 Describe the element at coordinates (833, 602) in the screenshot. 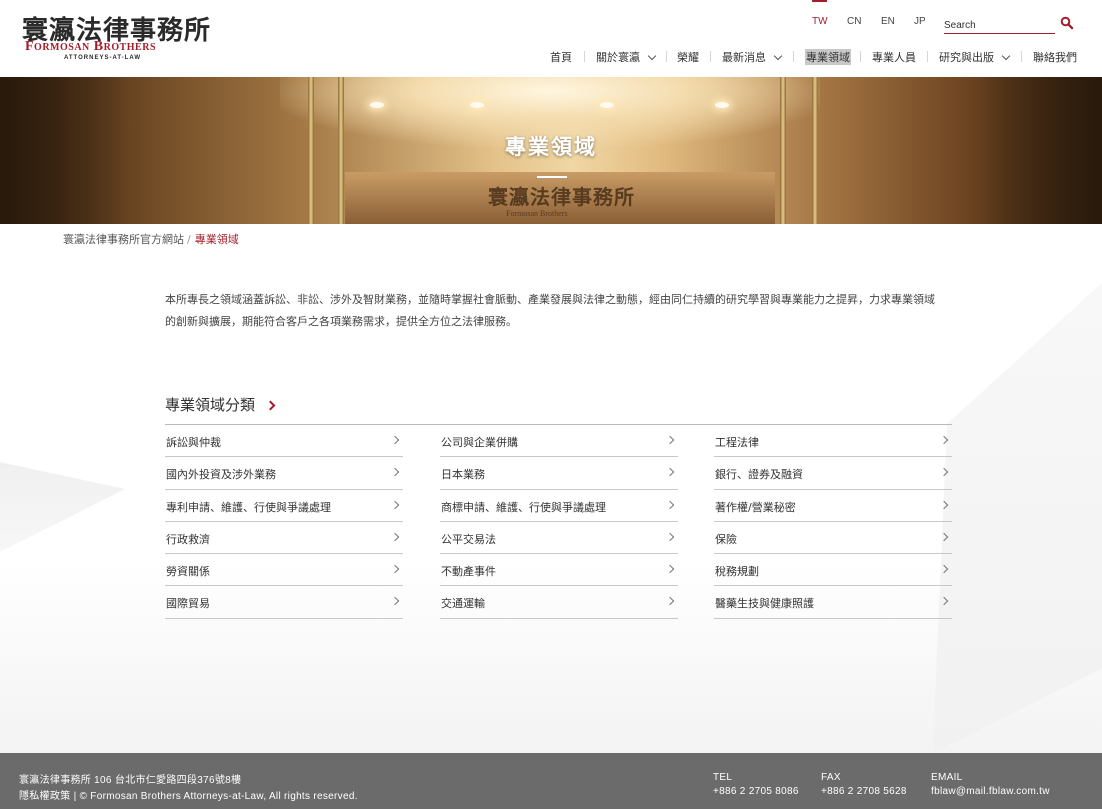

I see `category-item: 醫藥生技與健康照護` at that location.